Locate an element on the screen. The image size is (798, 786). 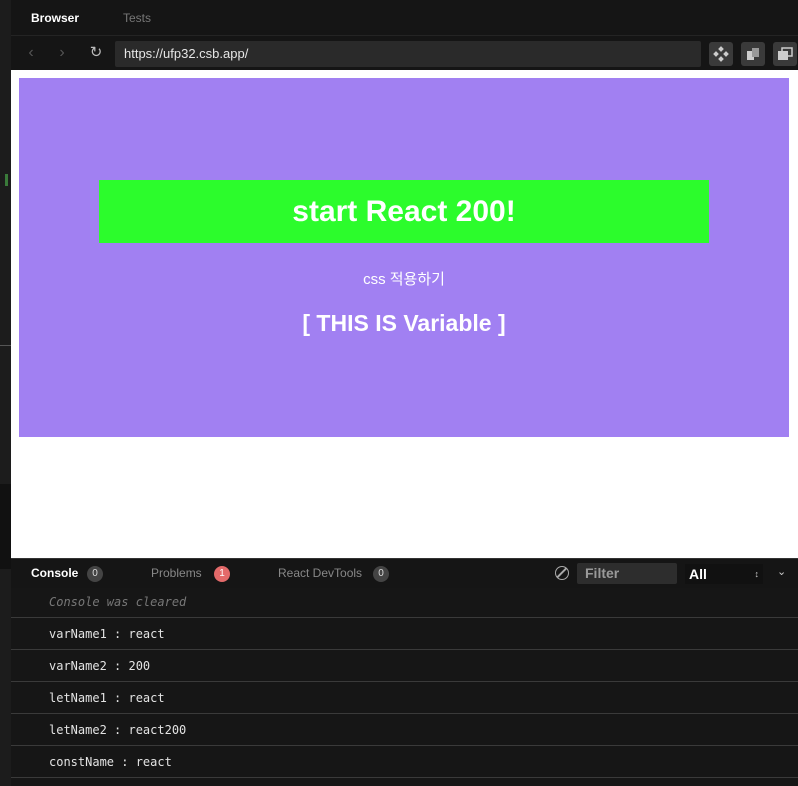
url-input: https://ufp32.csb.app/ is located at coordinates (408, 54).